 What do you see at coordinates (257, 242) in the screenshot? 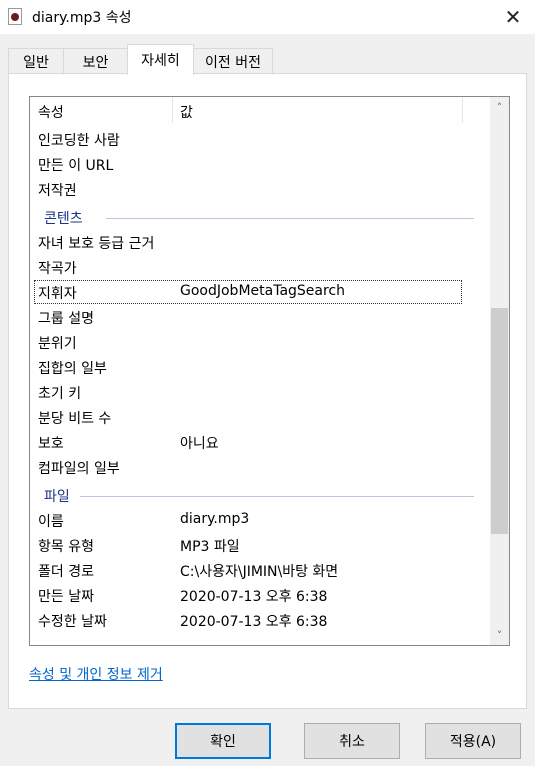
I see `property-row: 자녀 보호 등급 근거` at bounding box center [257, 242].